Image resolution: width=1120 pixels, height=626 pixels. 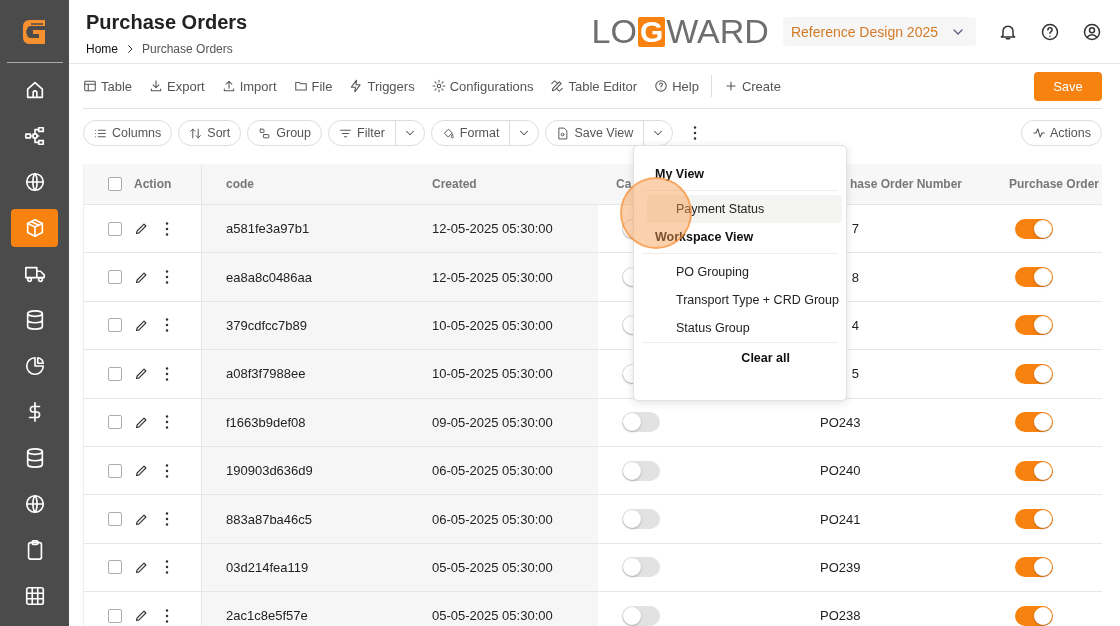 What do you see at coordinates (268, 229) in the screenshot?
I see `table-cell: a581fe3a97b1` at bounding box center [268, 229].